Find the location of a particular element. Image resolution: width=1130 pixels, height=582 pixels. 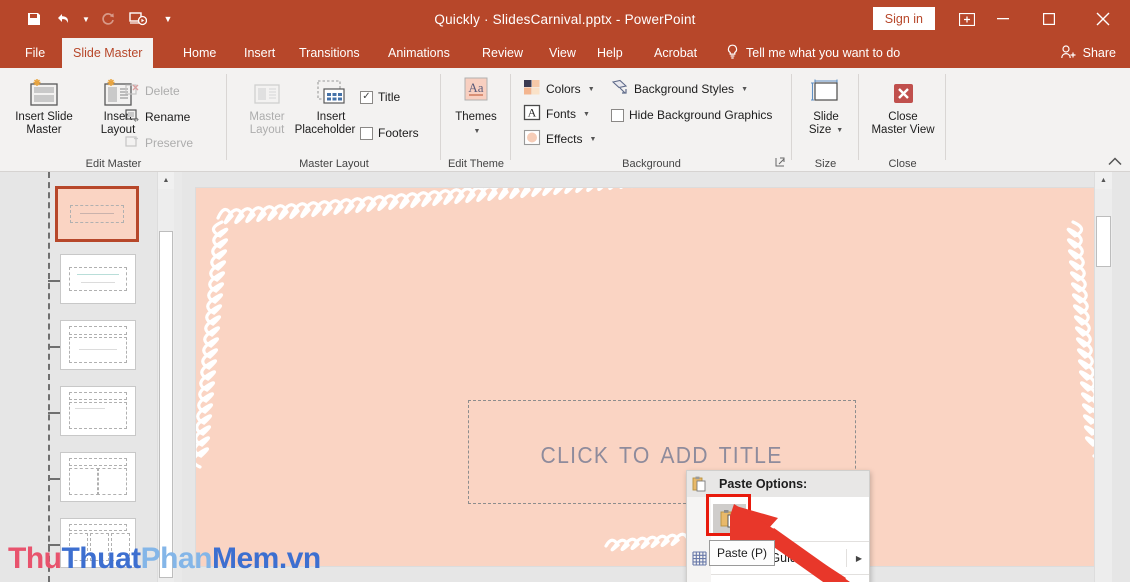

collapse-ribbon-icon is located at coordinates (1115, 163).